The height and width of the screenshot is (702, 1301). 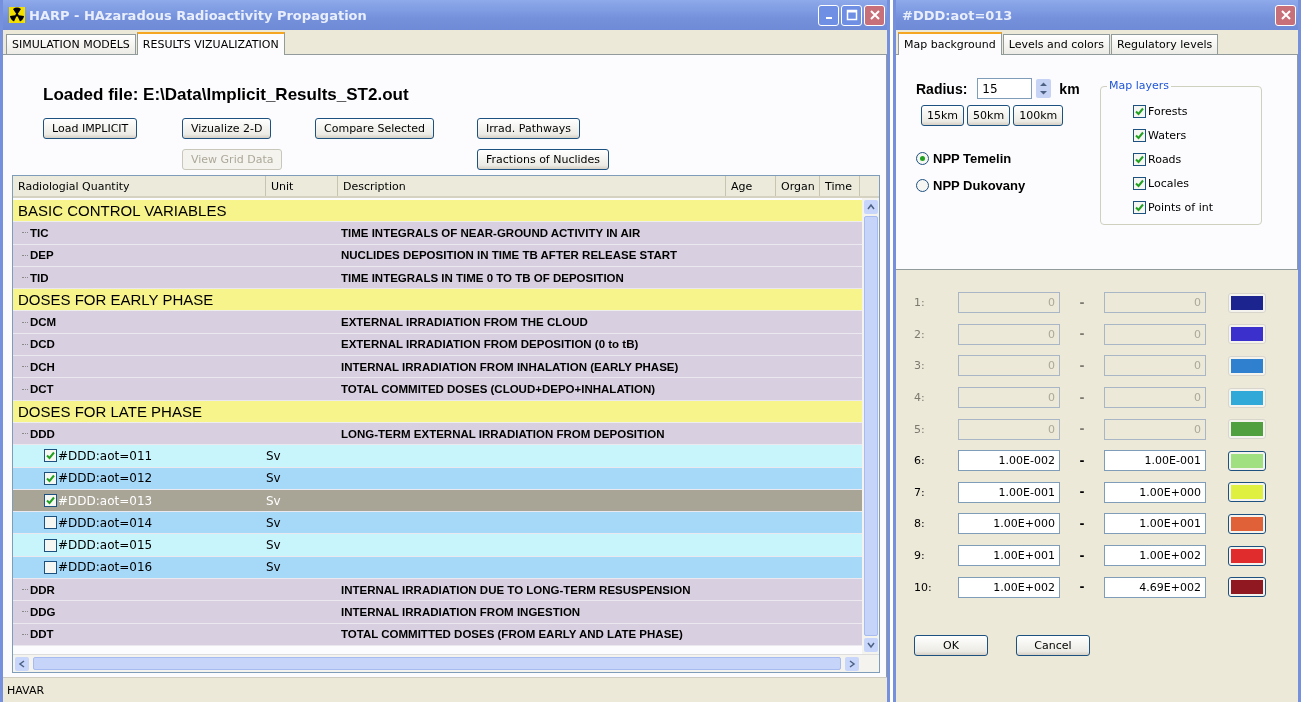 I want to click on level-from-field: 1.00E+000, so click(x=1009, y=524).